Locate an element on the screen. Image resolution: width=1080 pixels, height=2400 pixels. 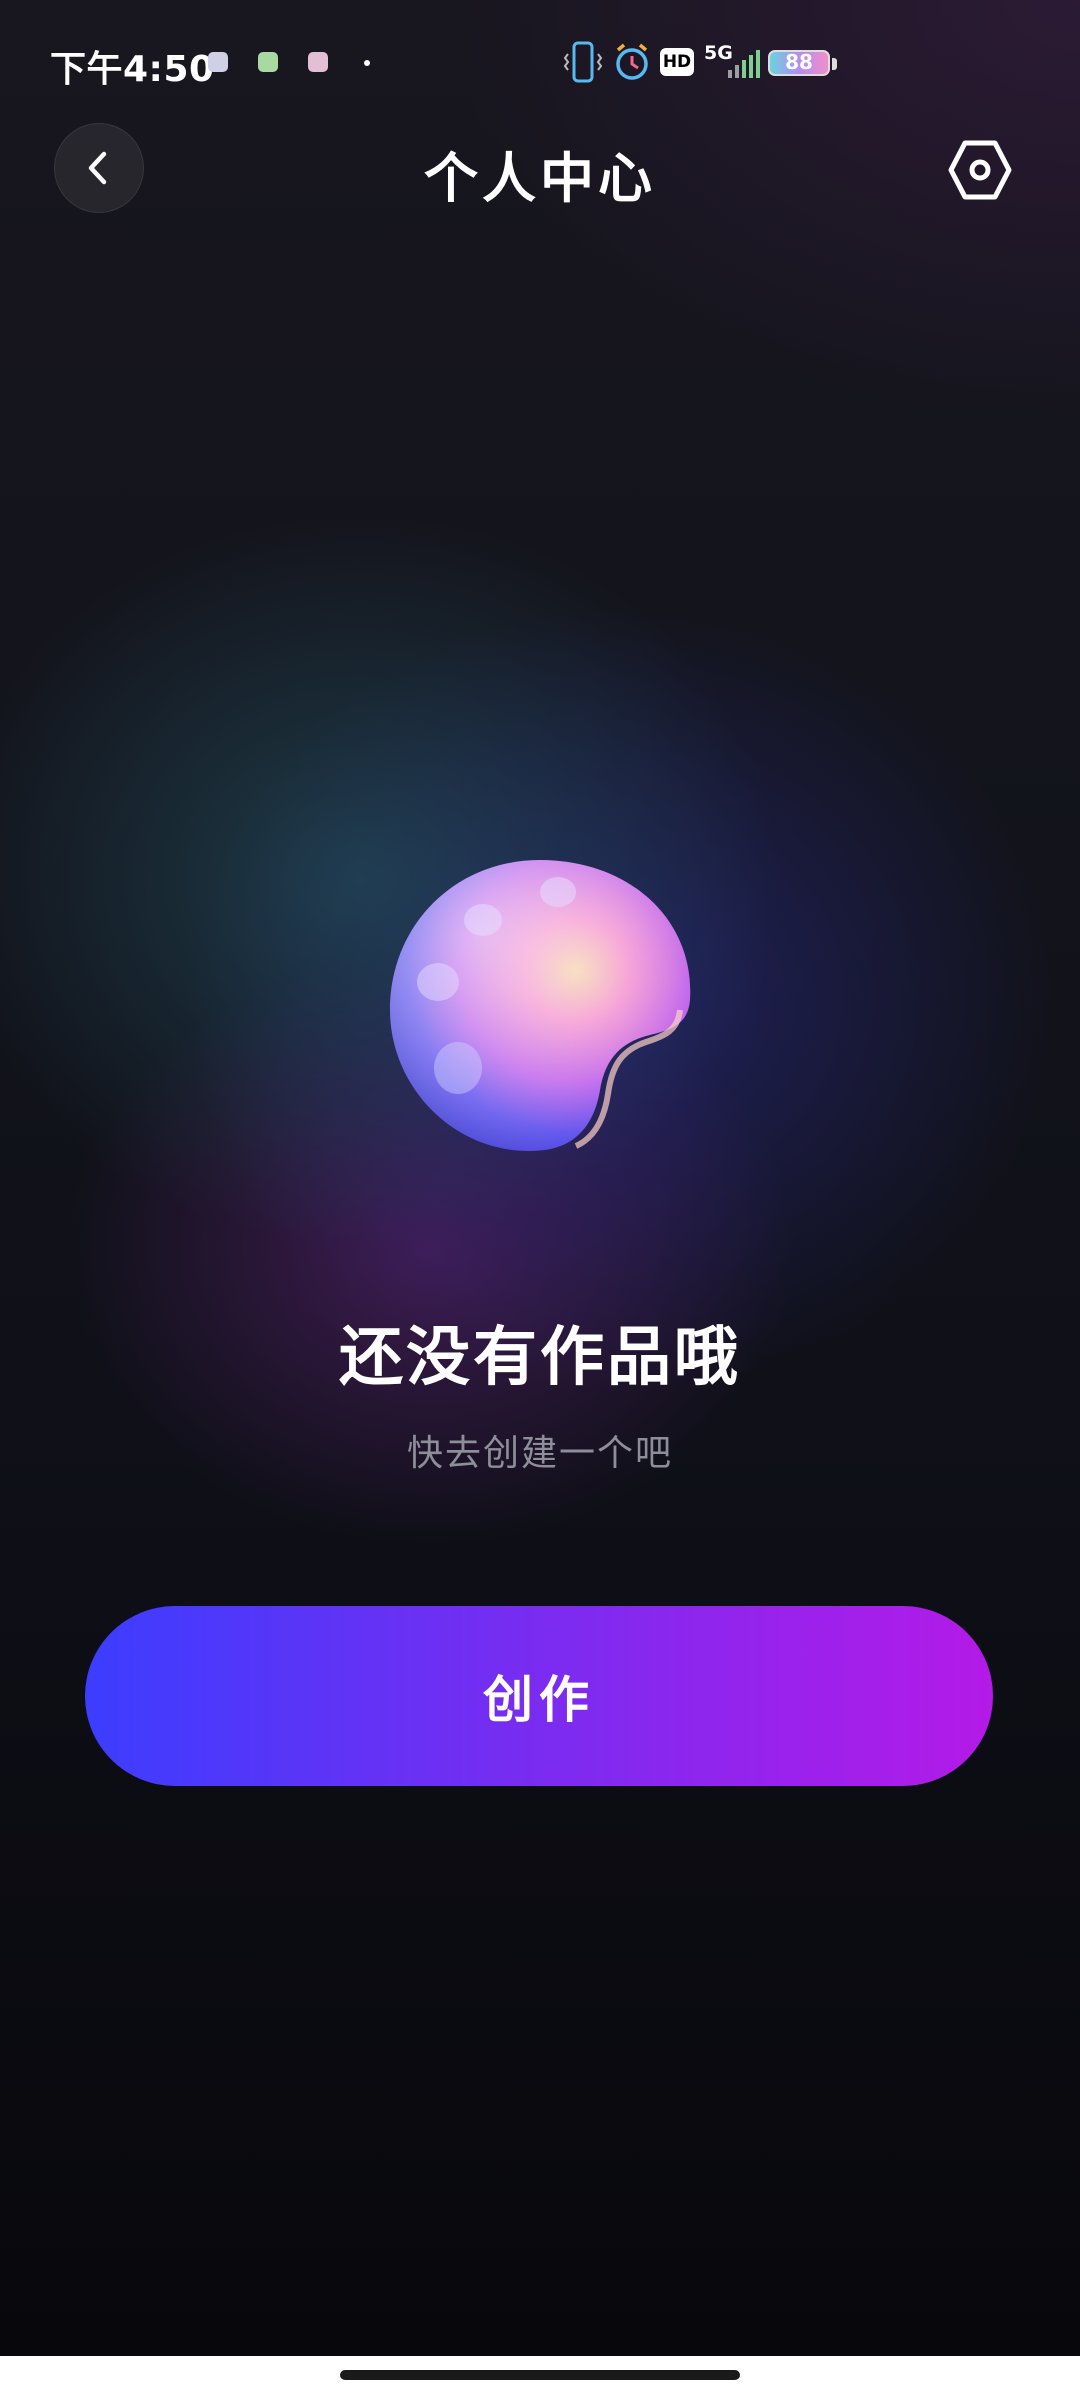
battery-level: 88 is located at coordinates (799, 62).